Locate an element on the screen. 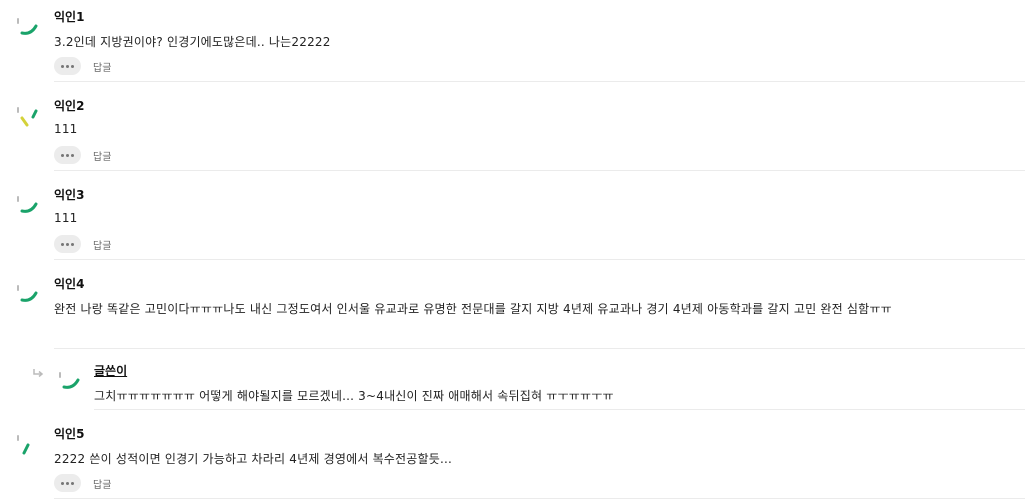 The image size is (1025, 500). comment-text: 3.2인데 지방권이야? 인경기에도많은데.. 나는22222 is located at coordinates (192, 42).